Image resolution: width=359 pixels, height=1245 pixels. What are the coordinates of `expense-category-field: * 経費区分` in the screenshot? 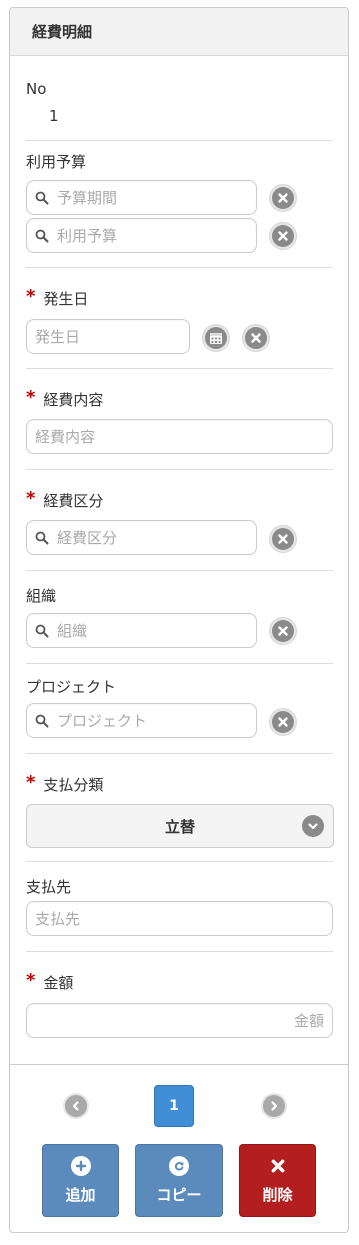 It's located at (180, 499).